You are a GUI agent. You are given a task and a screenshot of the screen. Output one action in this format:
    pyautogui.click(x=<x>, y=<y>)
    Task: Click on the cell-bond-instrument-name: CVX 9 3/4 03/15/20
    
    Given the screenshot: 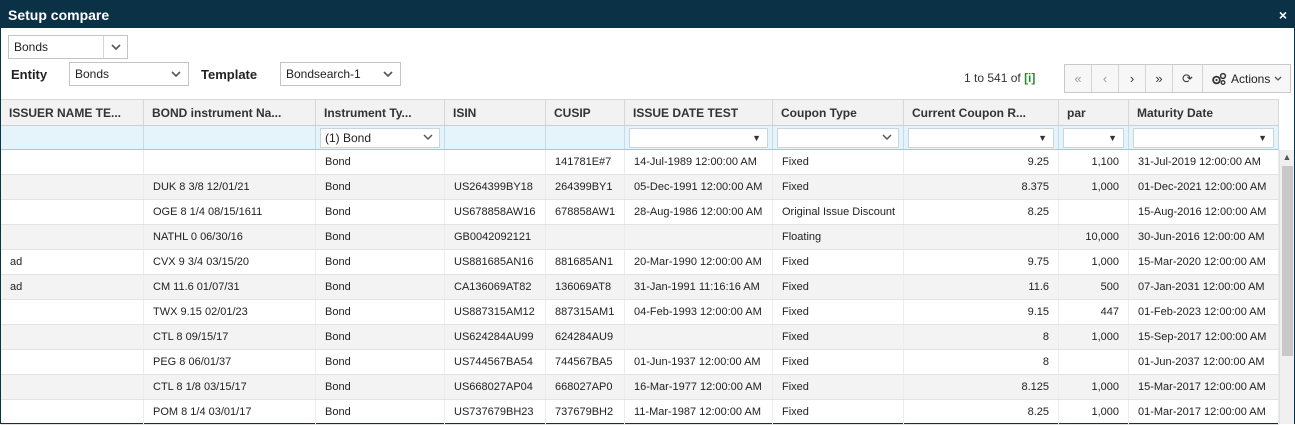 What is the action you would take?
    pyautogui.click(x=230, y=262)
    